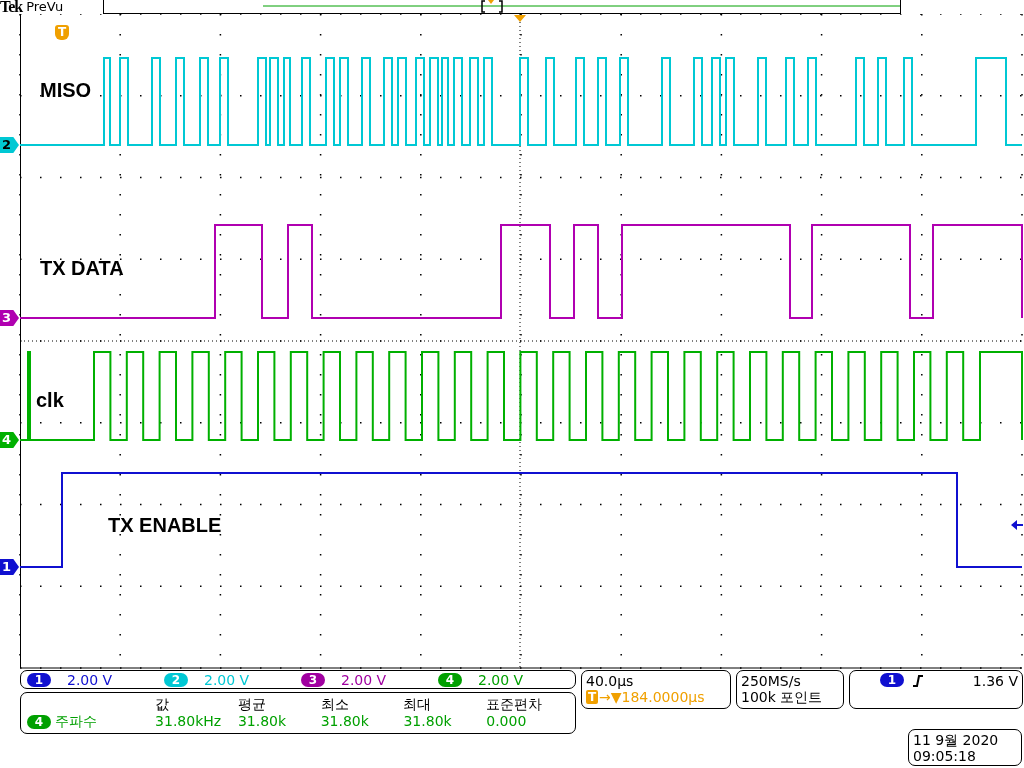  I want to click on channel-marker: 1, so click(9, 567).